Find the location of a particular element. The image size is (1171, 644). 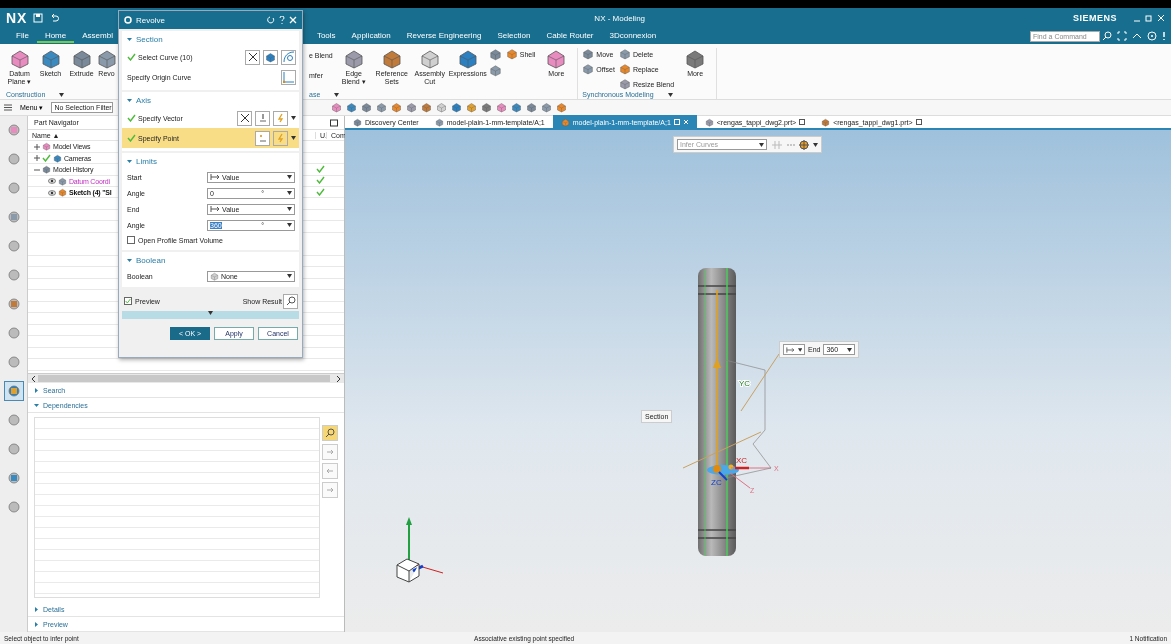

cross-icon is located at coordinates (244, 118).